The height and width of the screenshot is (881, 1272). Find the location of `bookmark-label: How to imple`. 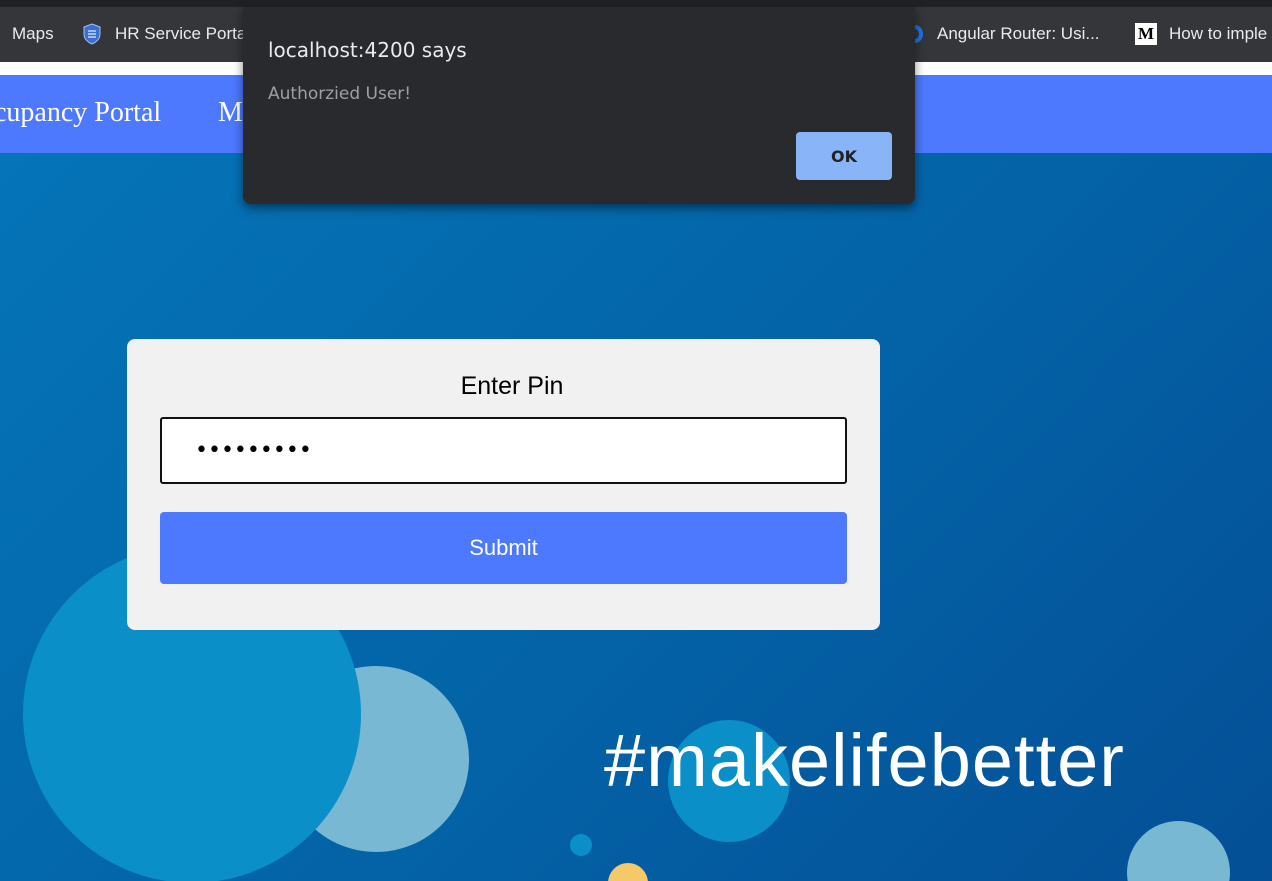

bookmark-label: How to imple is located at coordinates (1218, 33).